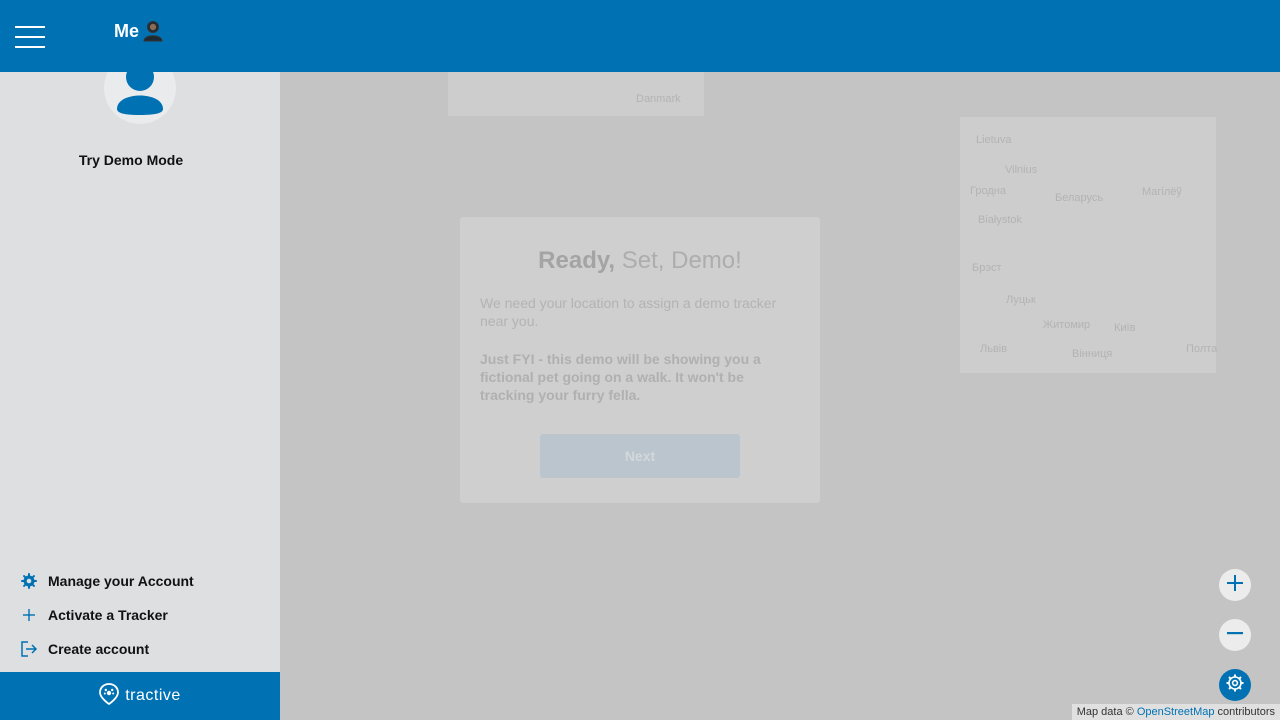  I want to click on sidebar-item-create-account: Create account, so click(140, 649).